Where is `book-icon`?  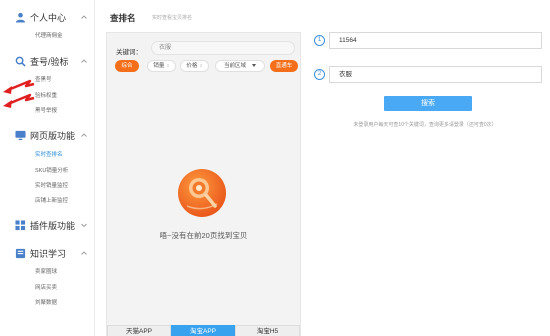
book-icon is located at coordinates (20, 253).